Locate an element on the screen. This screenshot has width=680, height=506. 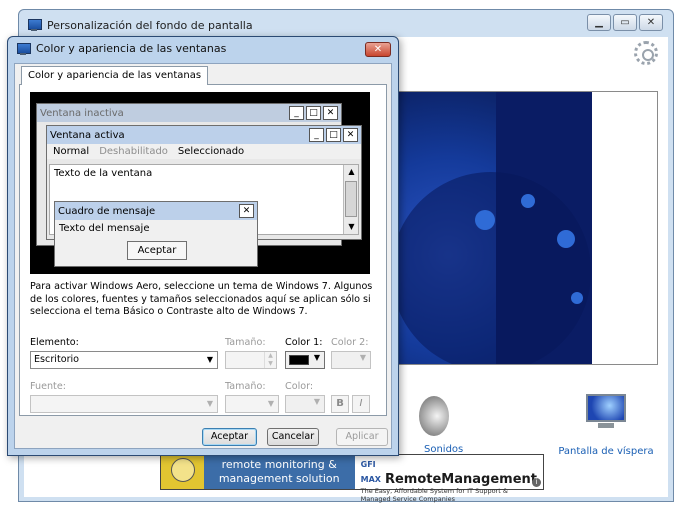
bold-button: B is located at coordinates (340, 404).